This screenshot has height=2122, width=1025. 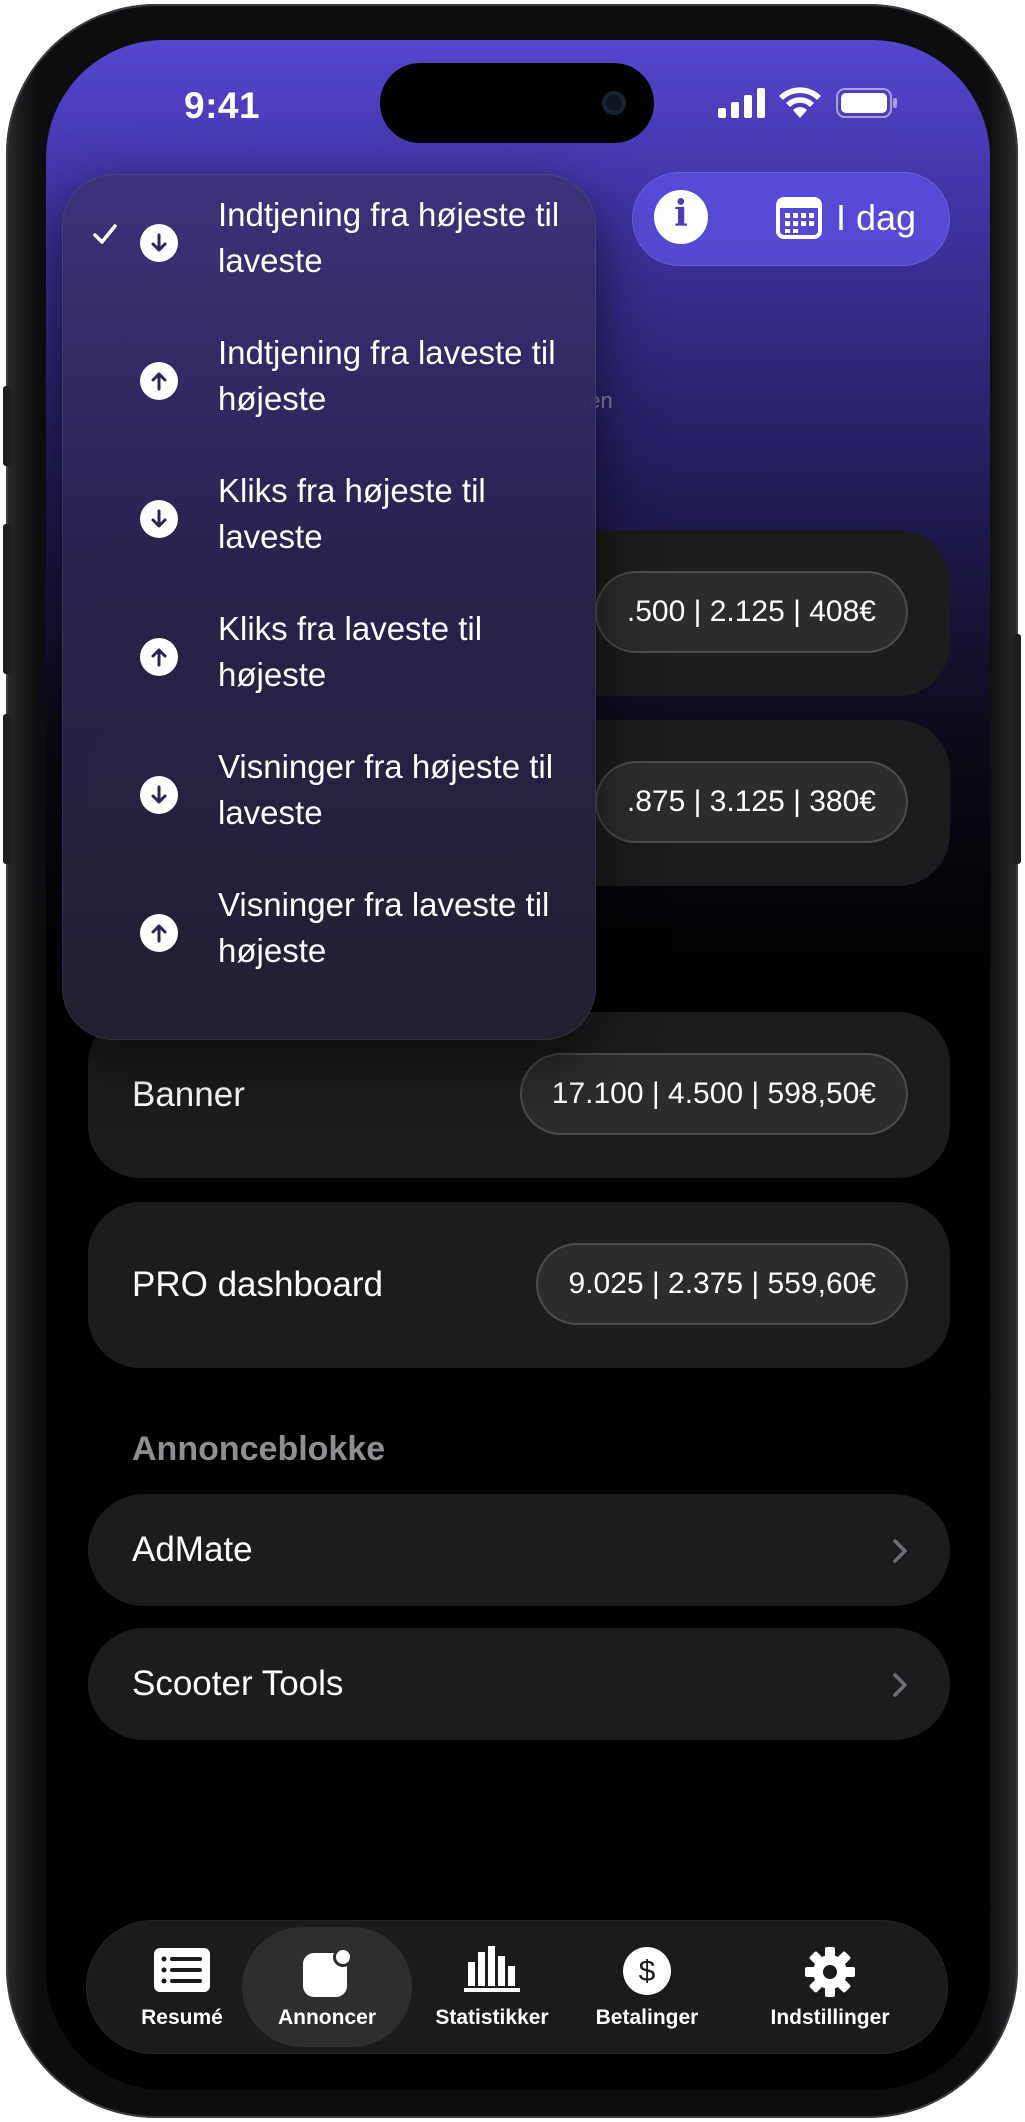 I want to click on tab-indstillinger: Indstillinger, so click(x=830, y=1987).